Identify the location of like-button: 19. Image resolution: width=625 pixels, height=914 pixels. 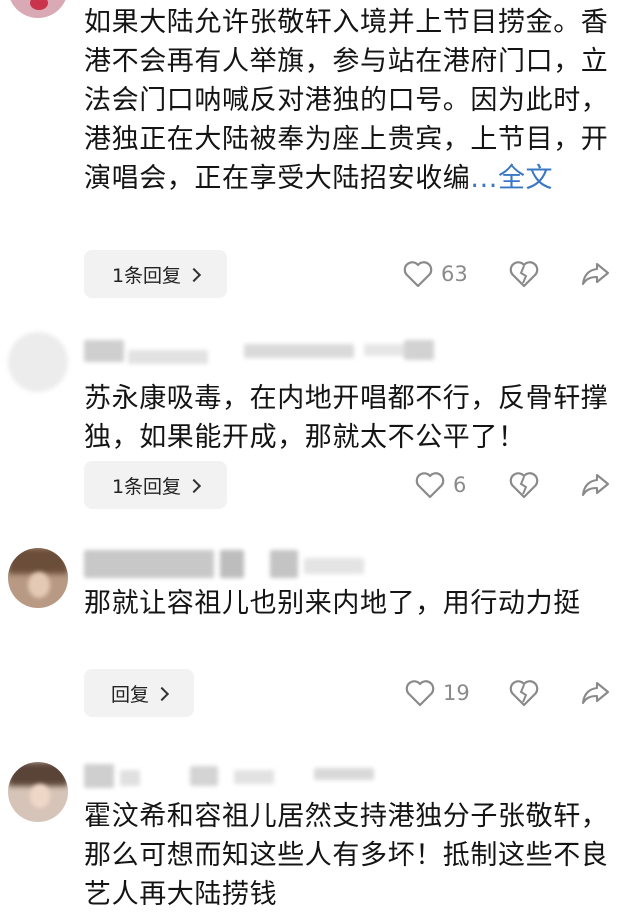
(437, 693).